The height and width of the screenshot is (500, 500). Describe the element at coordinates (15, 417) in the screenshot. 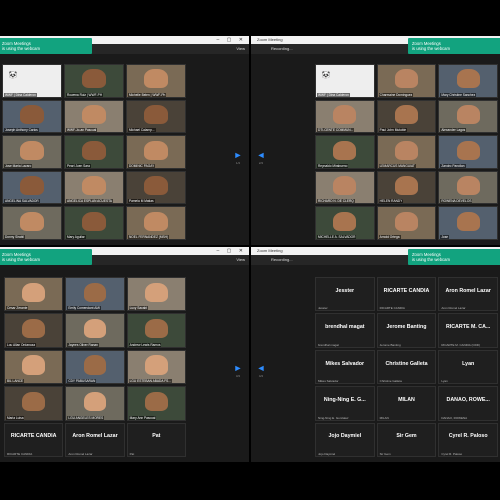

I see `participant-name: Maria Luisa` at that location.